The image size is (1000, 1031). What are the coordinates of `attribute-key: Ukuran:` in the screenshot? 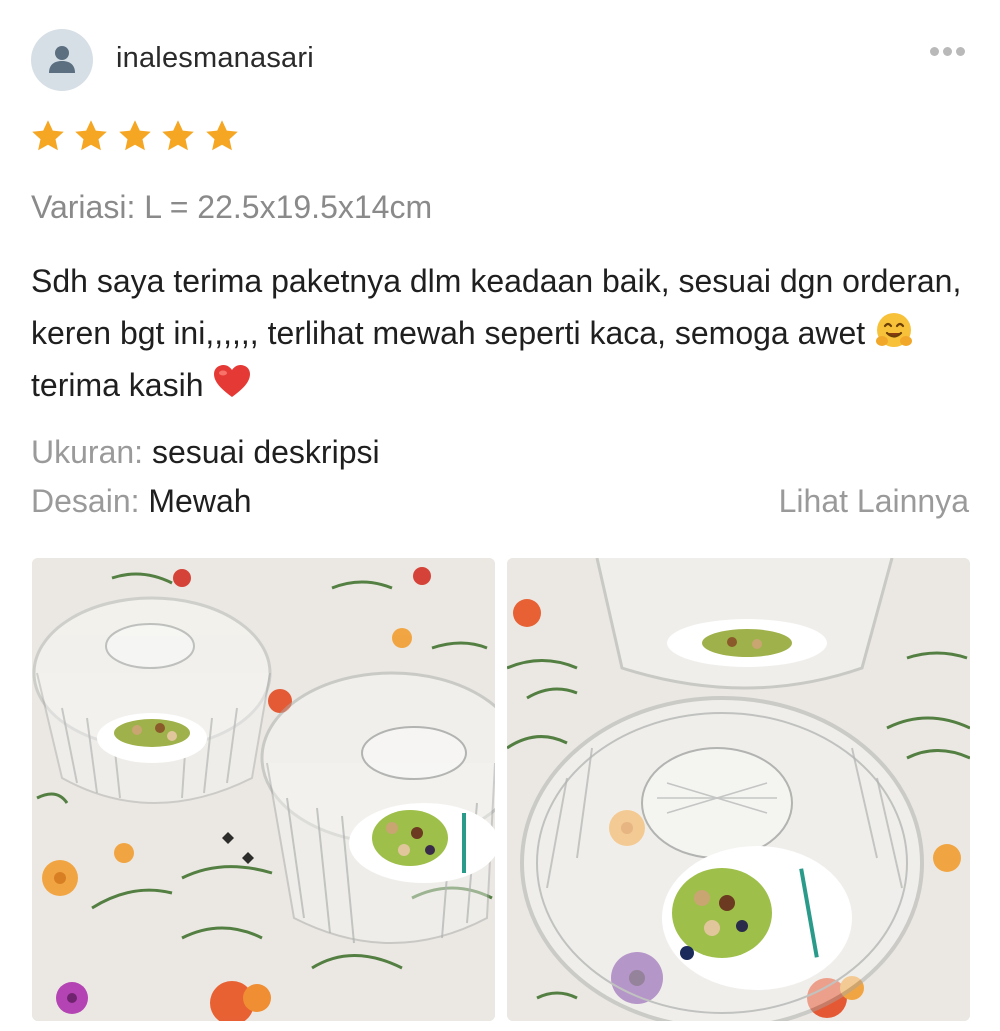 It's located at (87, 452).